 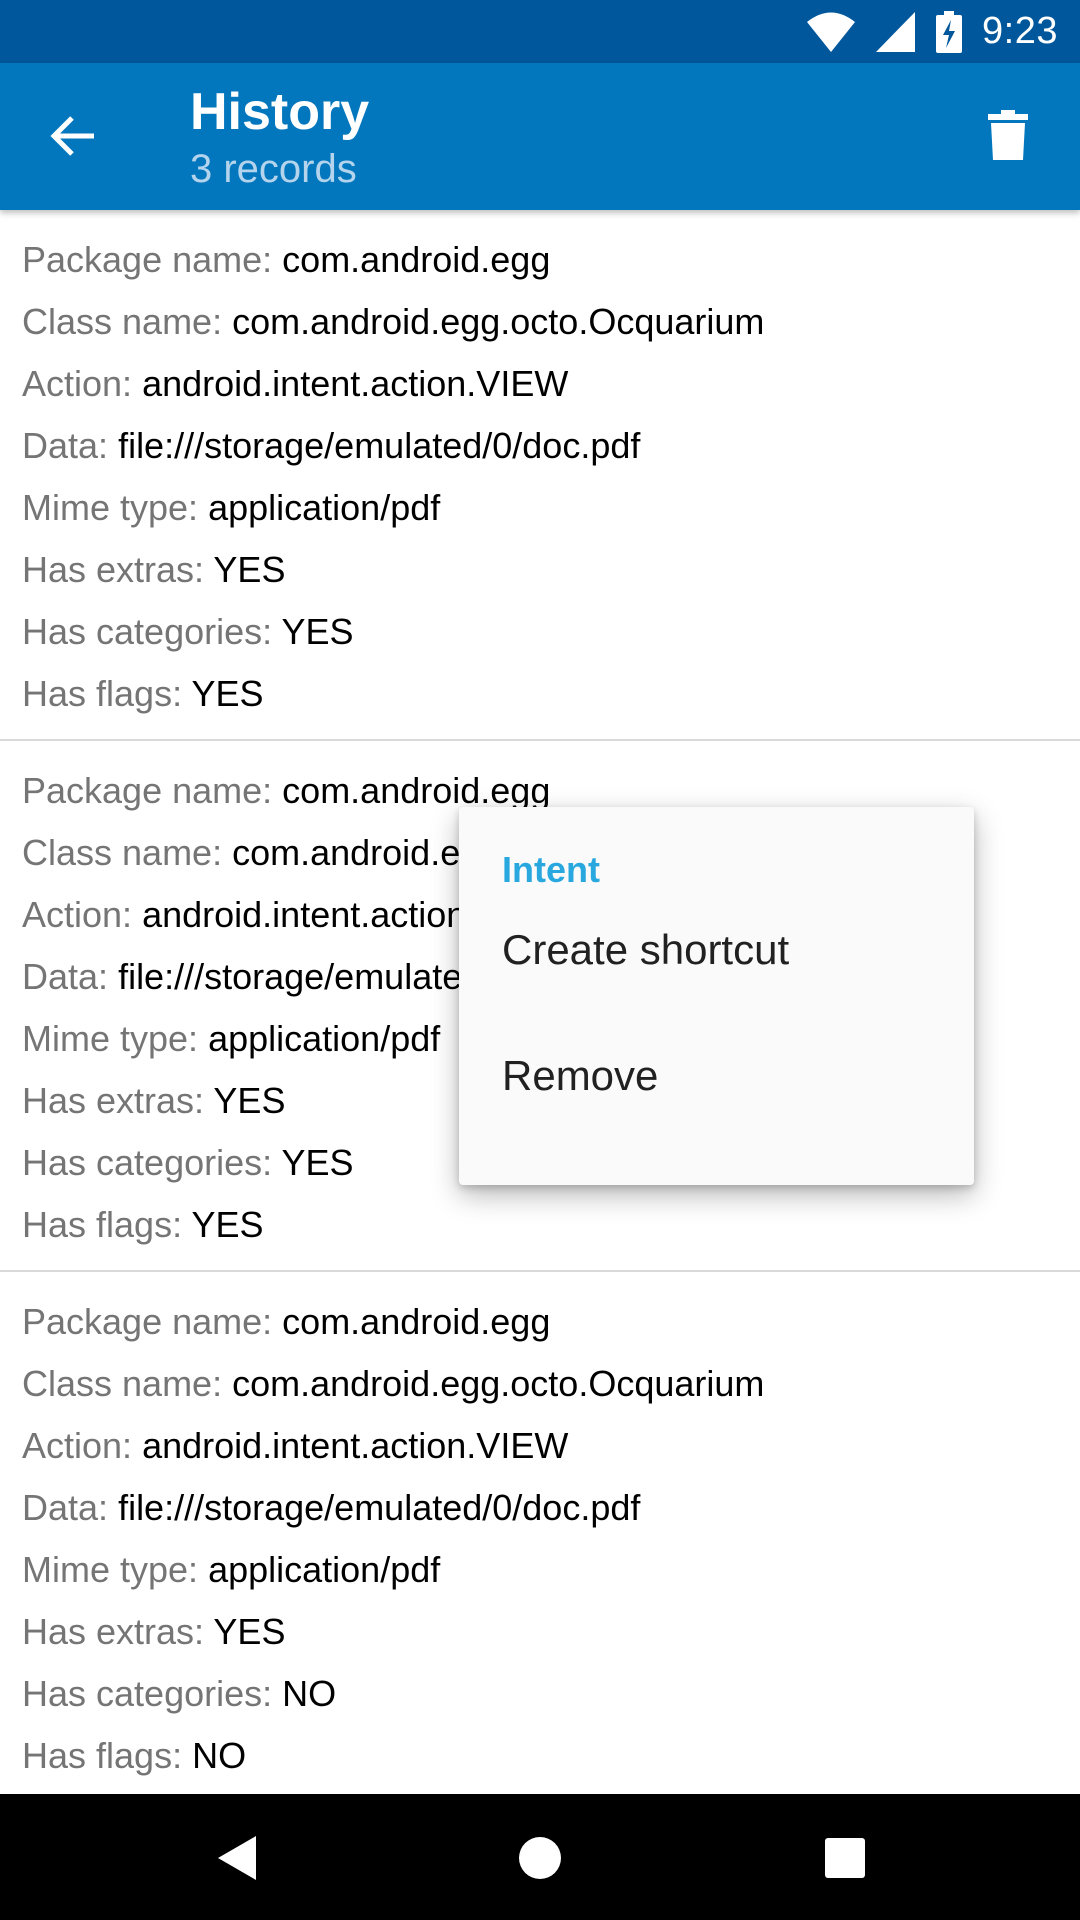 What do you see at coordinates (540, 31) in the screenshot?
I see `status-bar: 9:23` at bounding box center [540, 31].